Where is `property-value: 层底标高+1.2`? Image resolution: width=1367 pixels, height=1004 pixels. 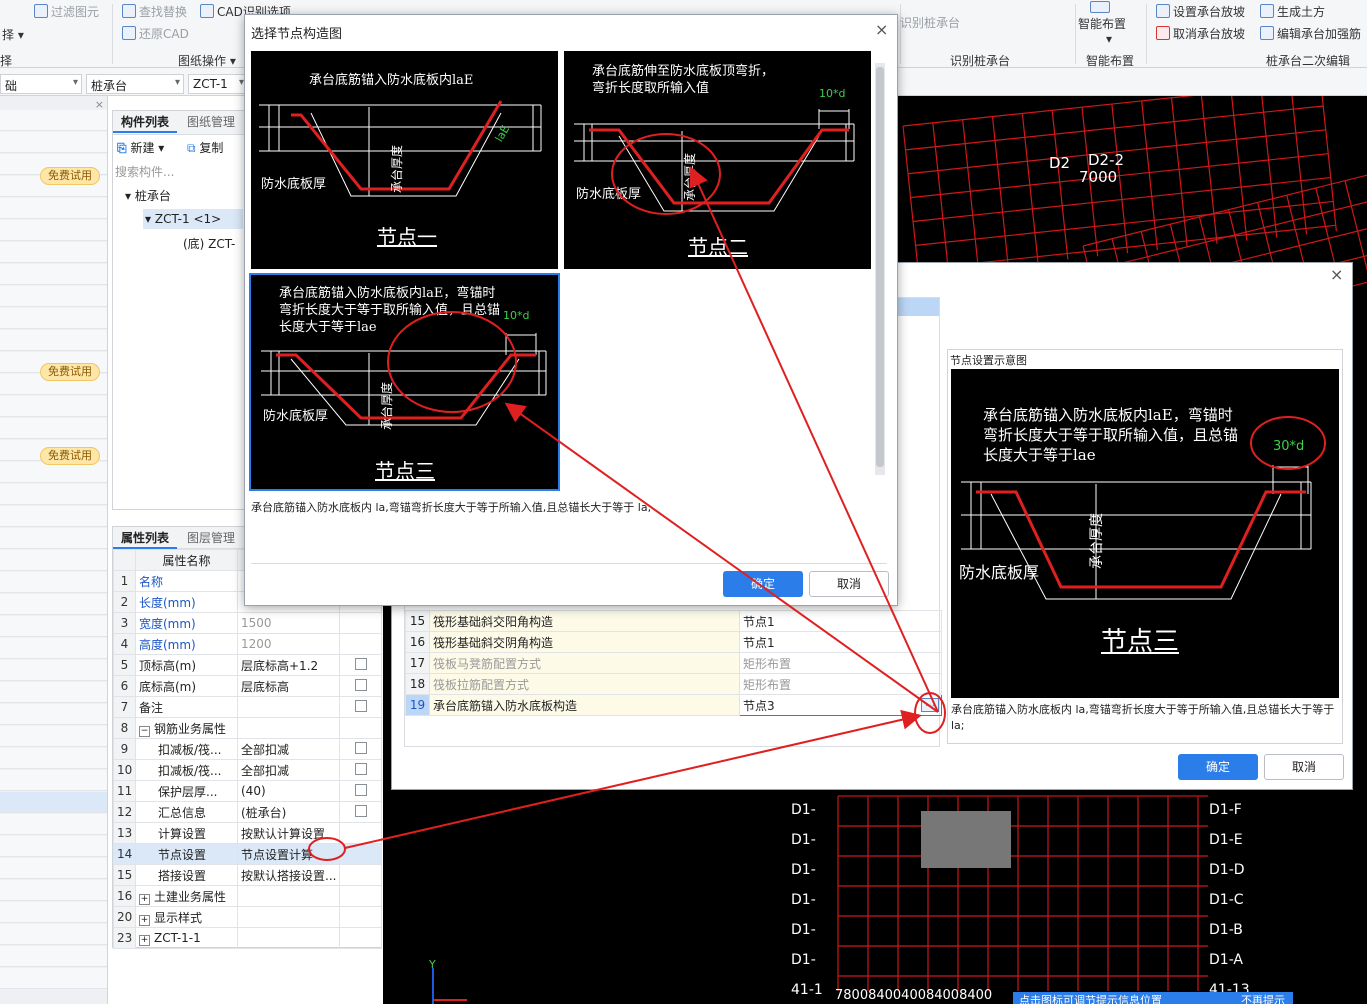
property-value: 层底标高+1.2 is located at coordinates (288, 665).